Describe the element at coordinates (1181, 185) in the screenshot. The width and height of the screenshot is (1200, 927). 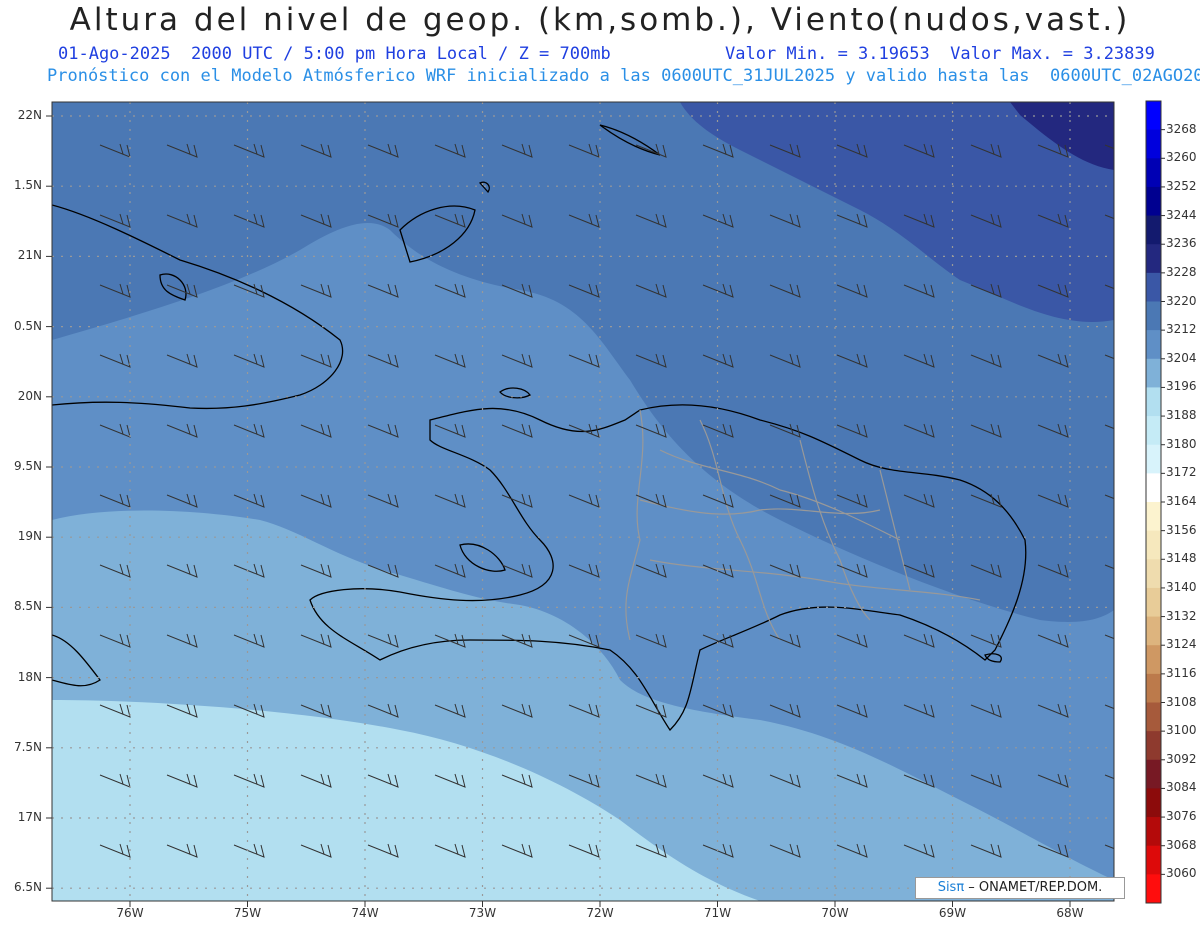
I see `colorbar-label: 3252` at that location.